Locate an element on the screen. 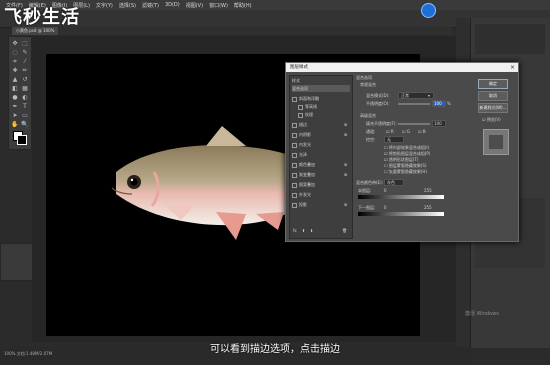 The image size is (550, 365). healing-tool-icon: ✚ is located at coordinates (15, 70).